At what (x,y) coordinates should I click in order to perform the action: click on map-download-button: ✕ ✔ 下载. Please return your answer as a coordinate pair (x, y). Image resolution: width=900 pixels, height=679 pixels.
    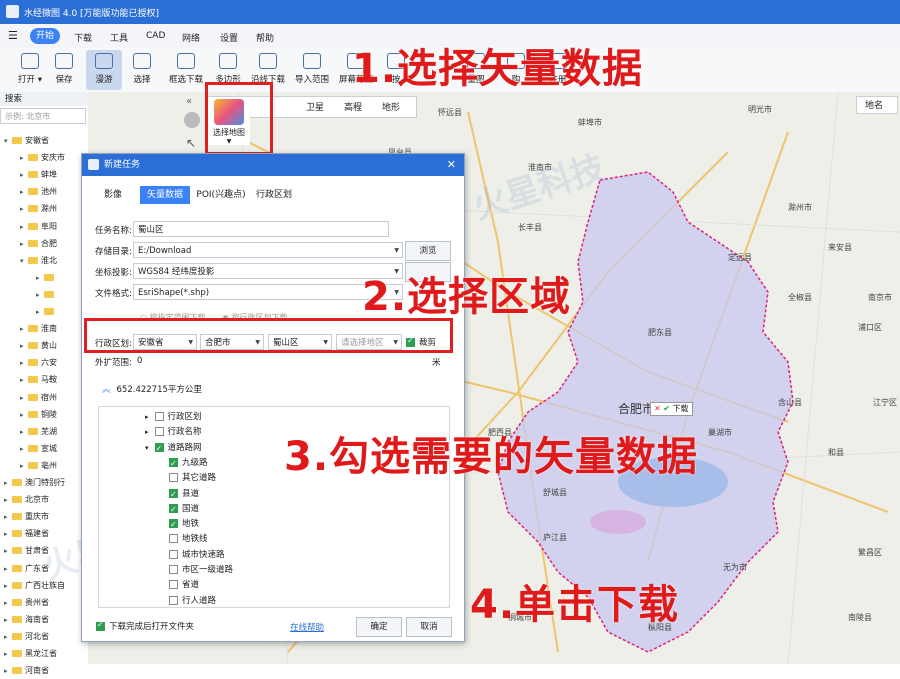
    Looking at the image, I should click on (671, 409).